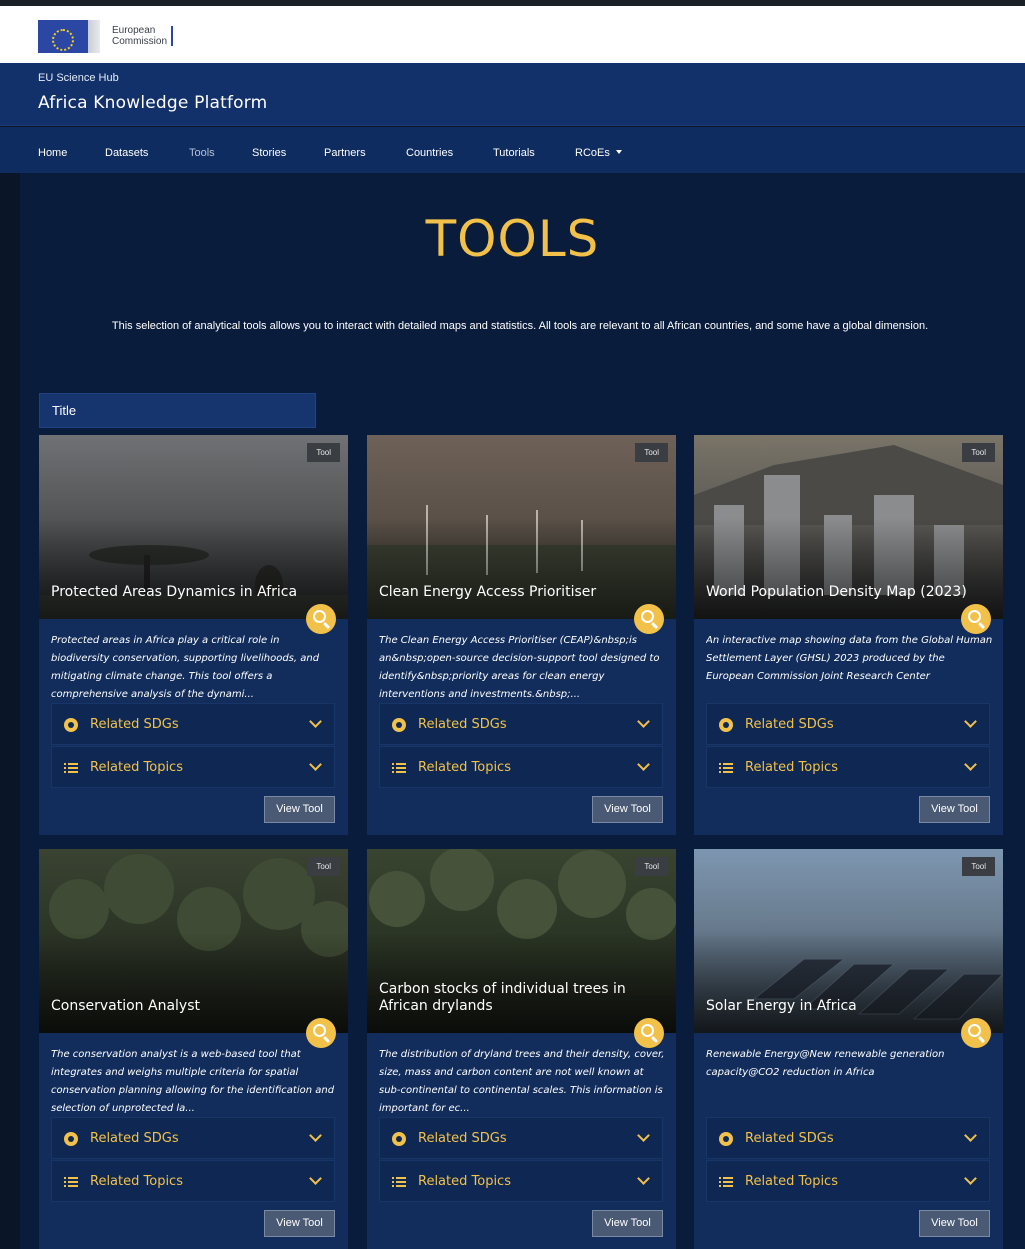  Describe the element at coordinates (512, 239) in the screenshot. I see `page-title: TOOLS` at that location.